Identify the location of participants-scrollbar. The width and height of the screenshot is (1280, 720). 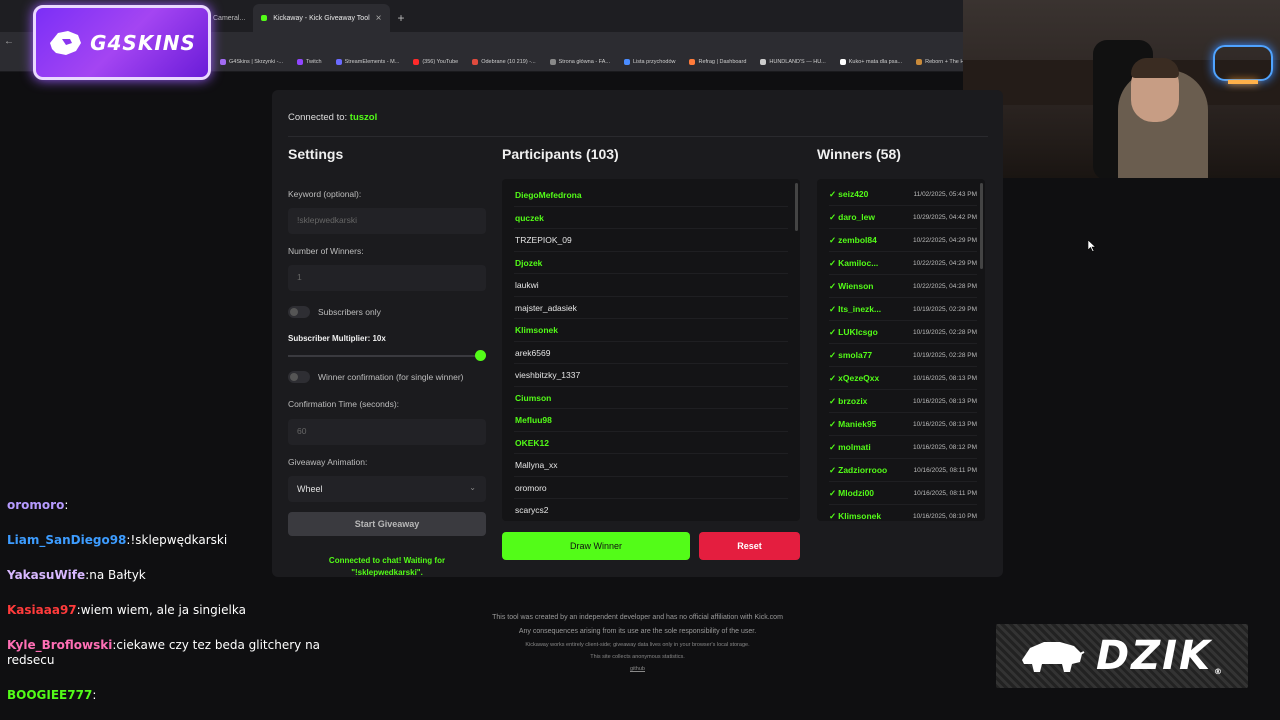
(796, 207).